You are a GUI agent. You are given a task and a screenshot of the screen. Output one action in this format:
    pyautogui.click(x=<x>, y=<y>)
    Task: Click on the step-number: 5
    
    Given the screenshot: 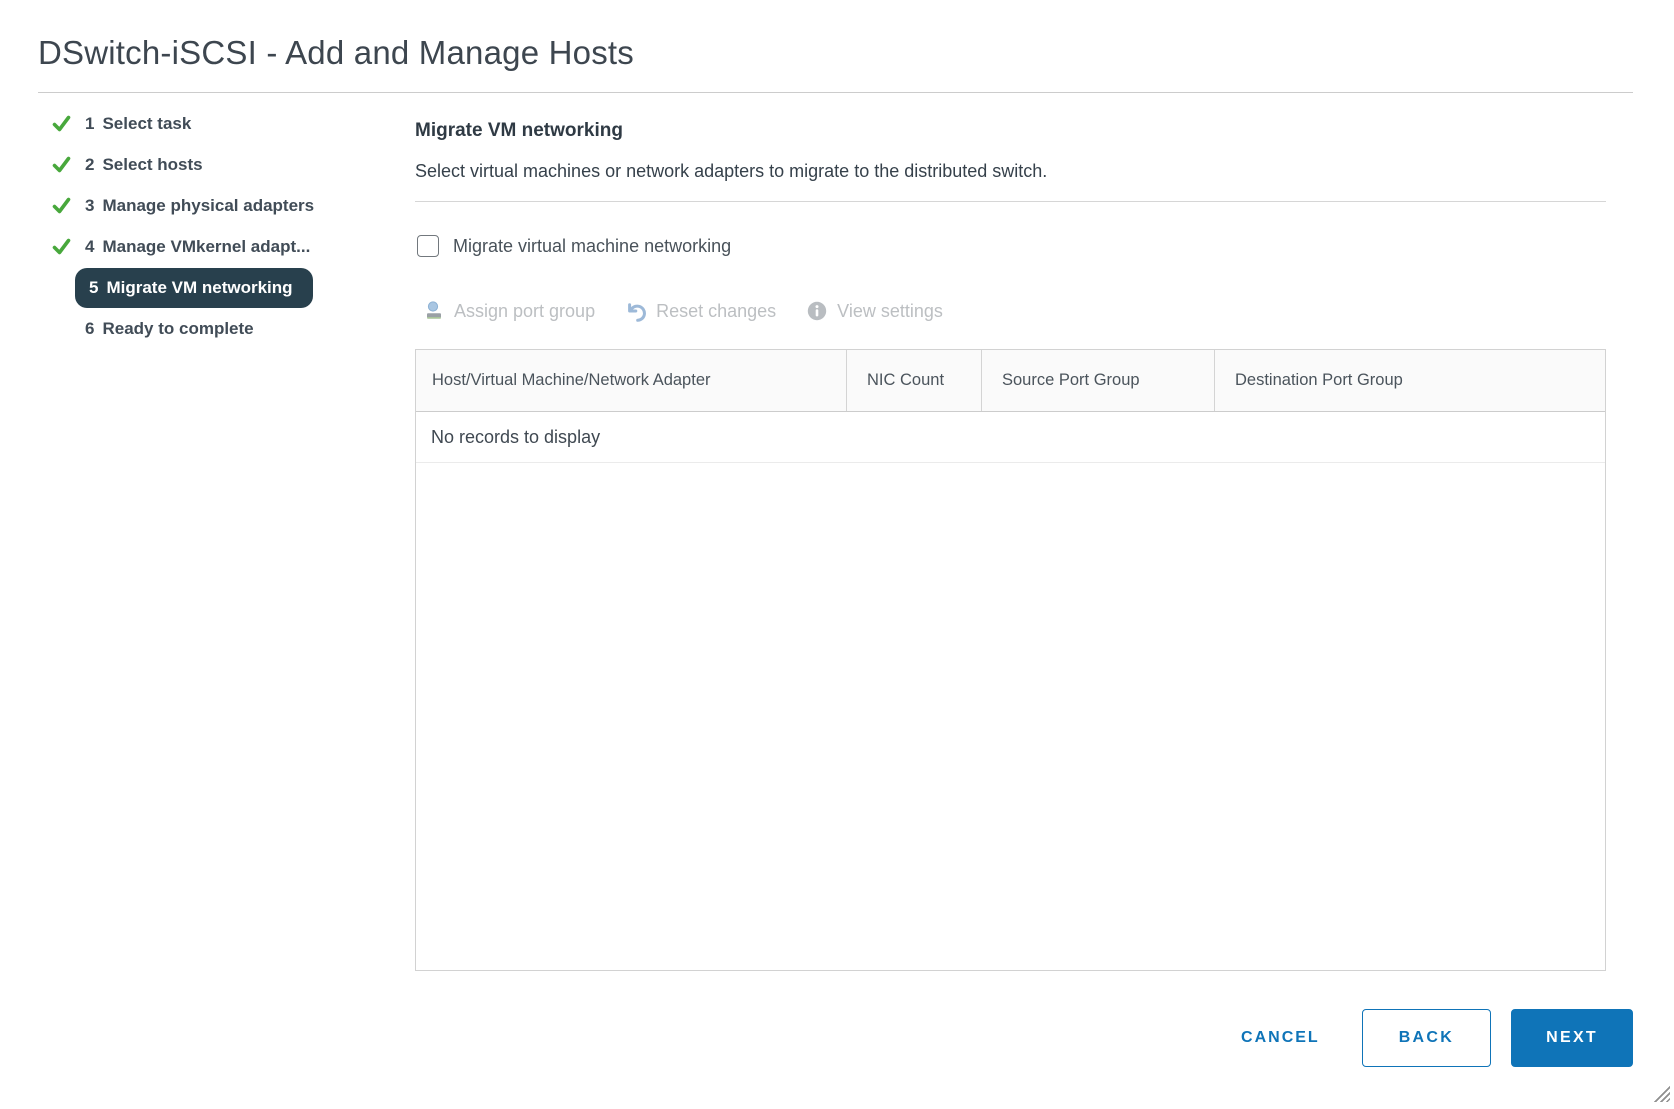 What is the action you would take?
    pyautogui.click(x=94, y=287)
    